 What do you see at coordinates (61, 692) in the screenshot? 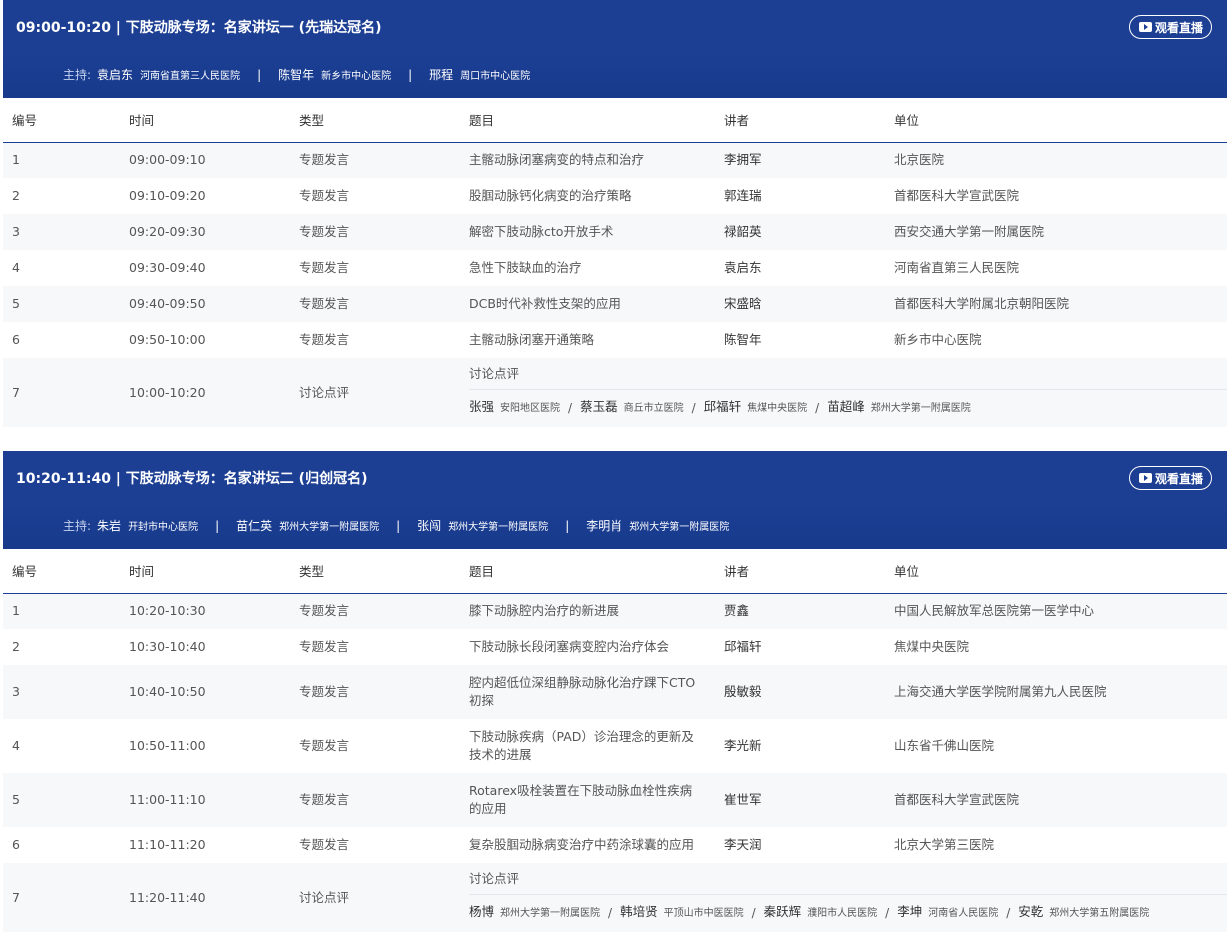
I see `row-number: 3` at bounding box center [61, 692].